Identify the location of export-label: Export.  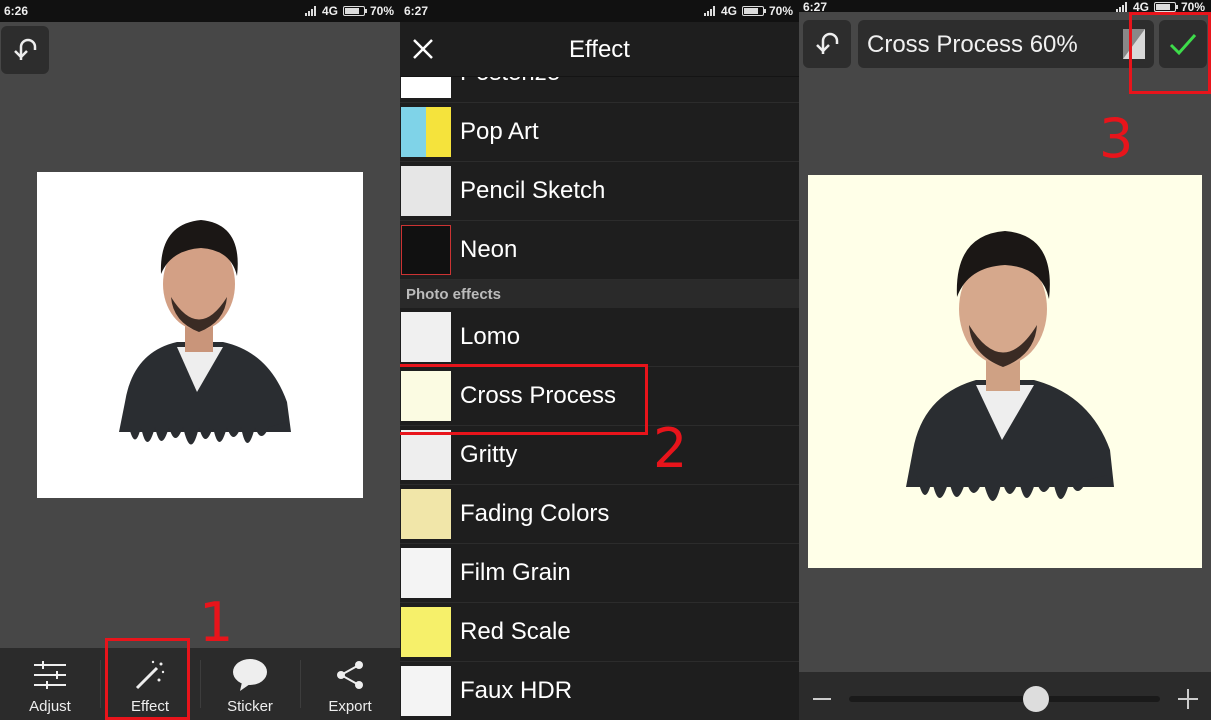
(350, 706).